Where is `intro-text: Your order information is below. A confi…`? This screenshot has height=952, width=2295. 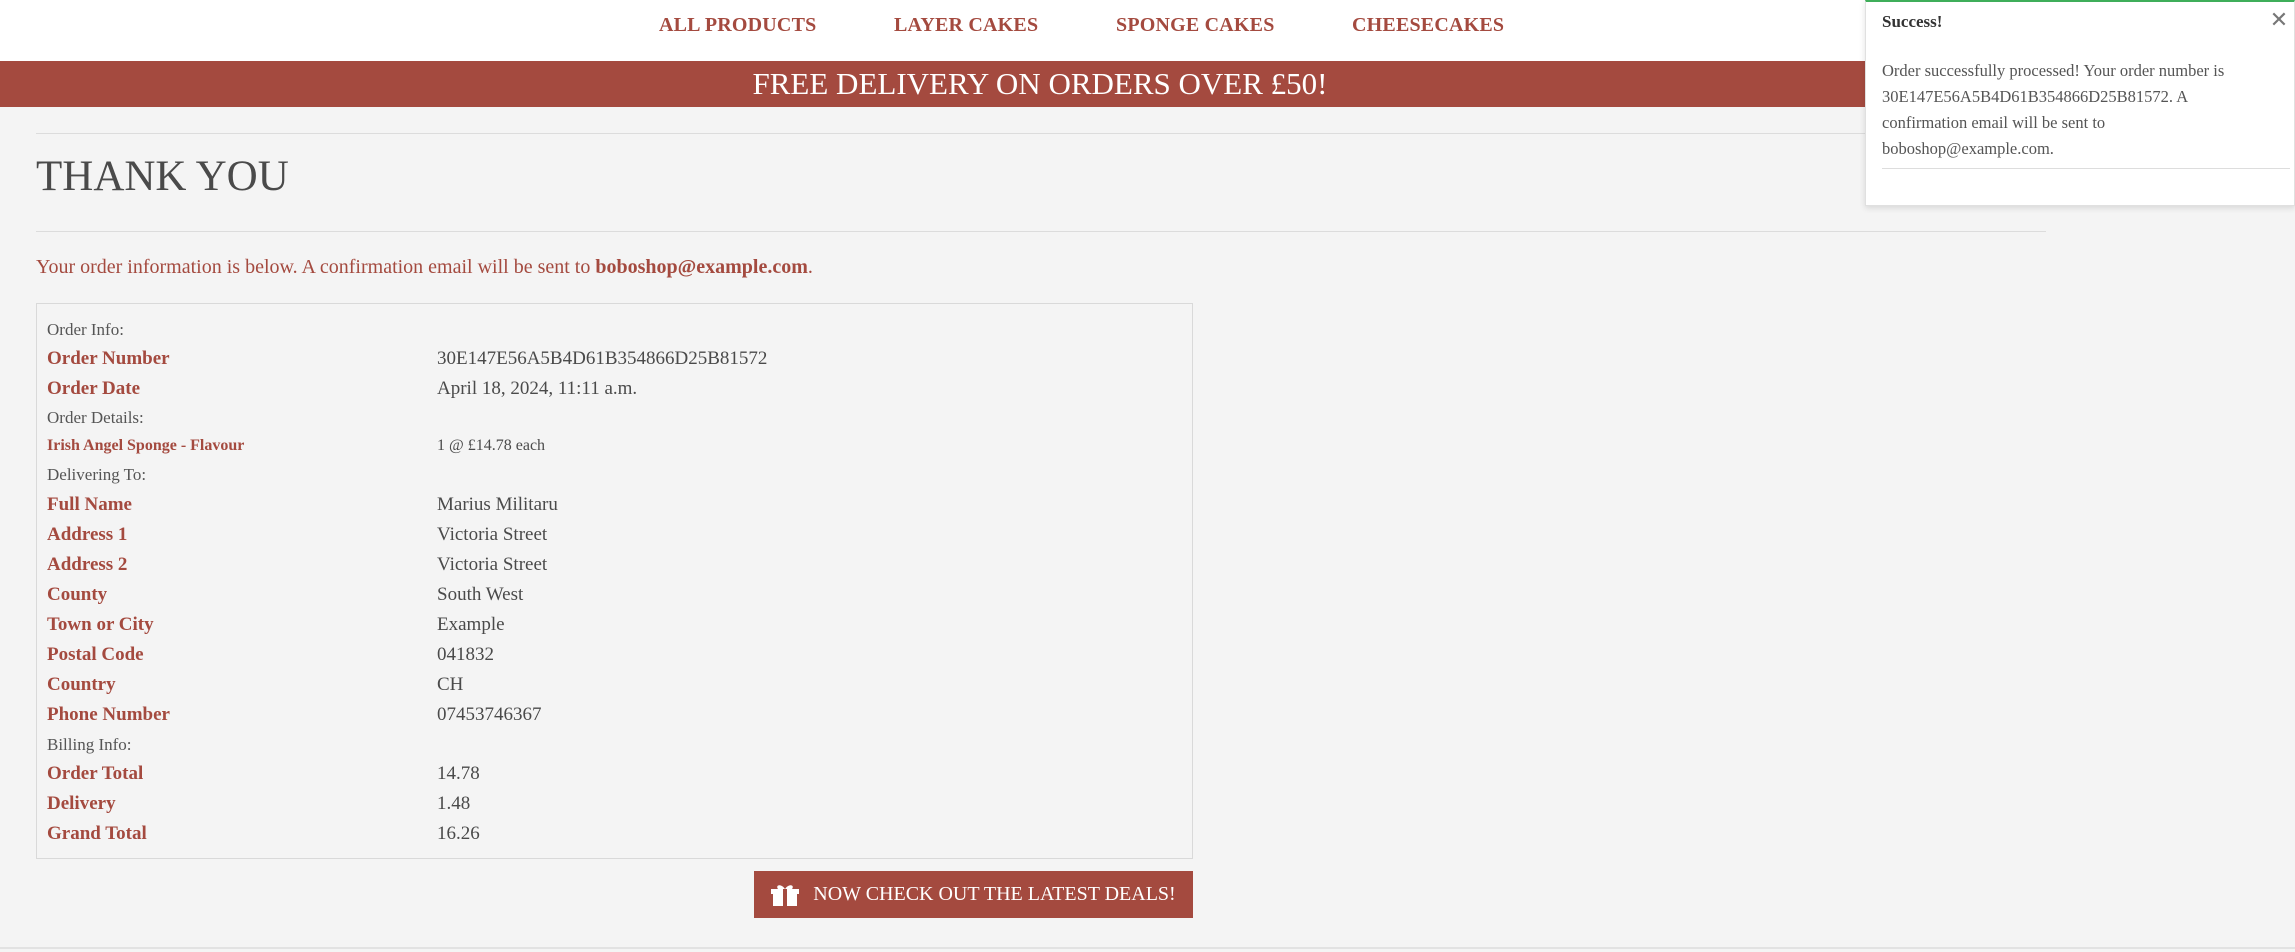
intro-text: Your order information is below. A confi… is located at coordinates (424, 267).